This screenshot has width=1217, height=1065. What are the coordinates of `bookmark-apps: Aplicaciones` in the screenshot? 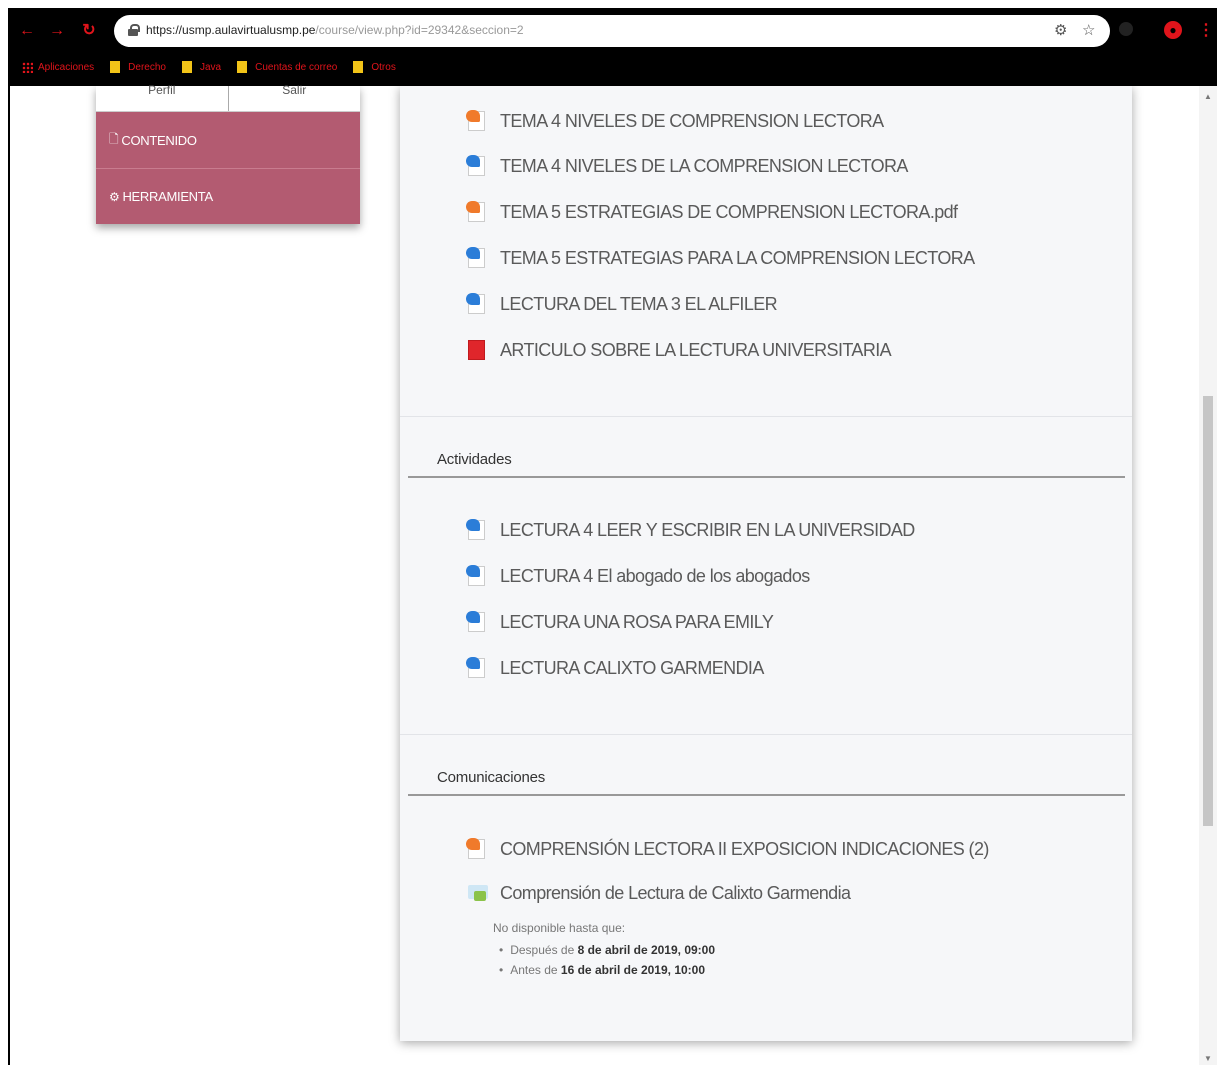 It's located at (58, 67).